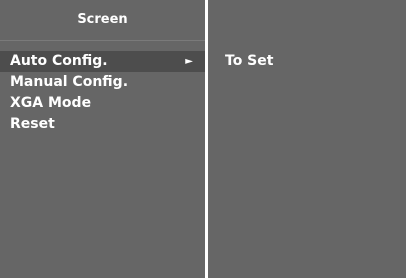 The height and width of the screenshot is (280, 406). I want to click on panel-title: Screen, so click(102, 19).